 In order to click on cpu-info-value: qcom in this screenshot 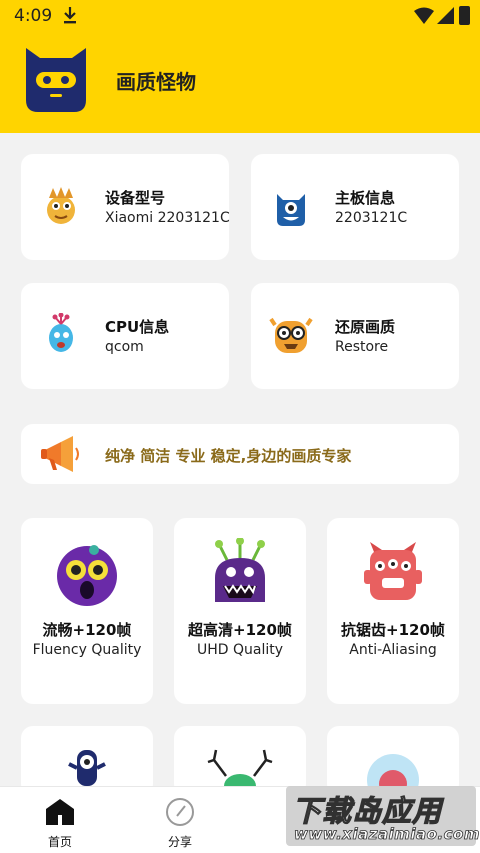, I will do `click(124, 347)`.